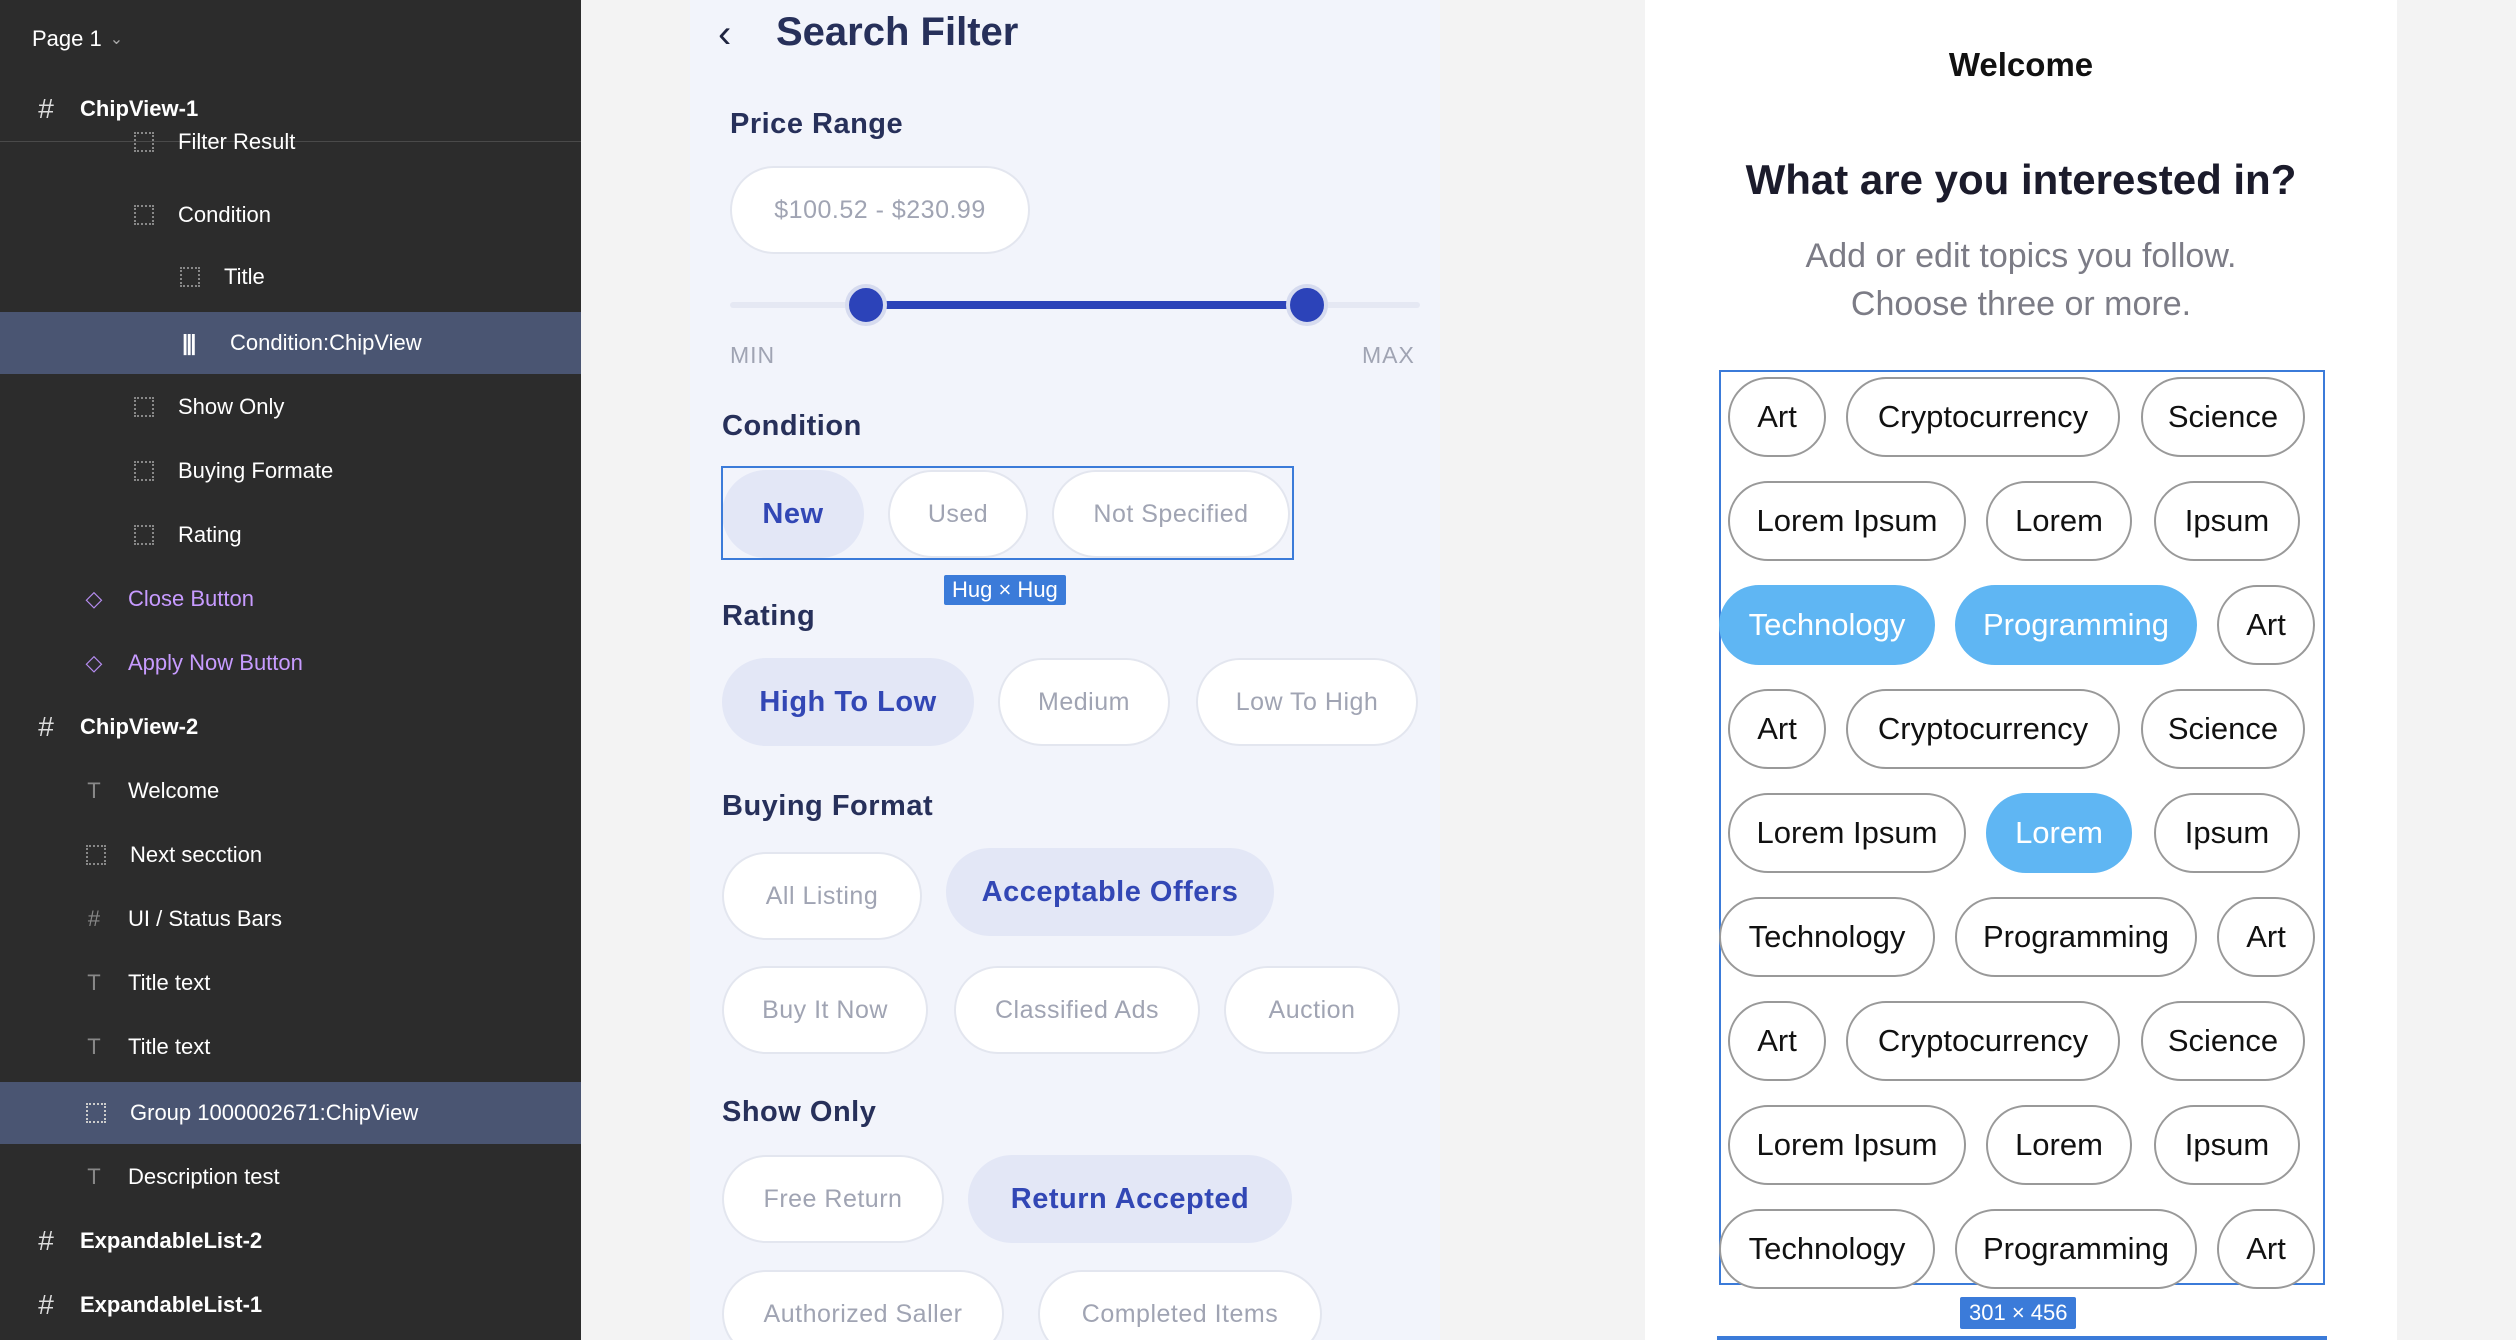  I want to click on price-range-text: $100.52 - $230.99, so click(880, 209).